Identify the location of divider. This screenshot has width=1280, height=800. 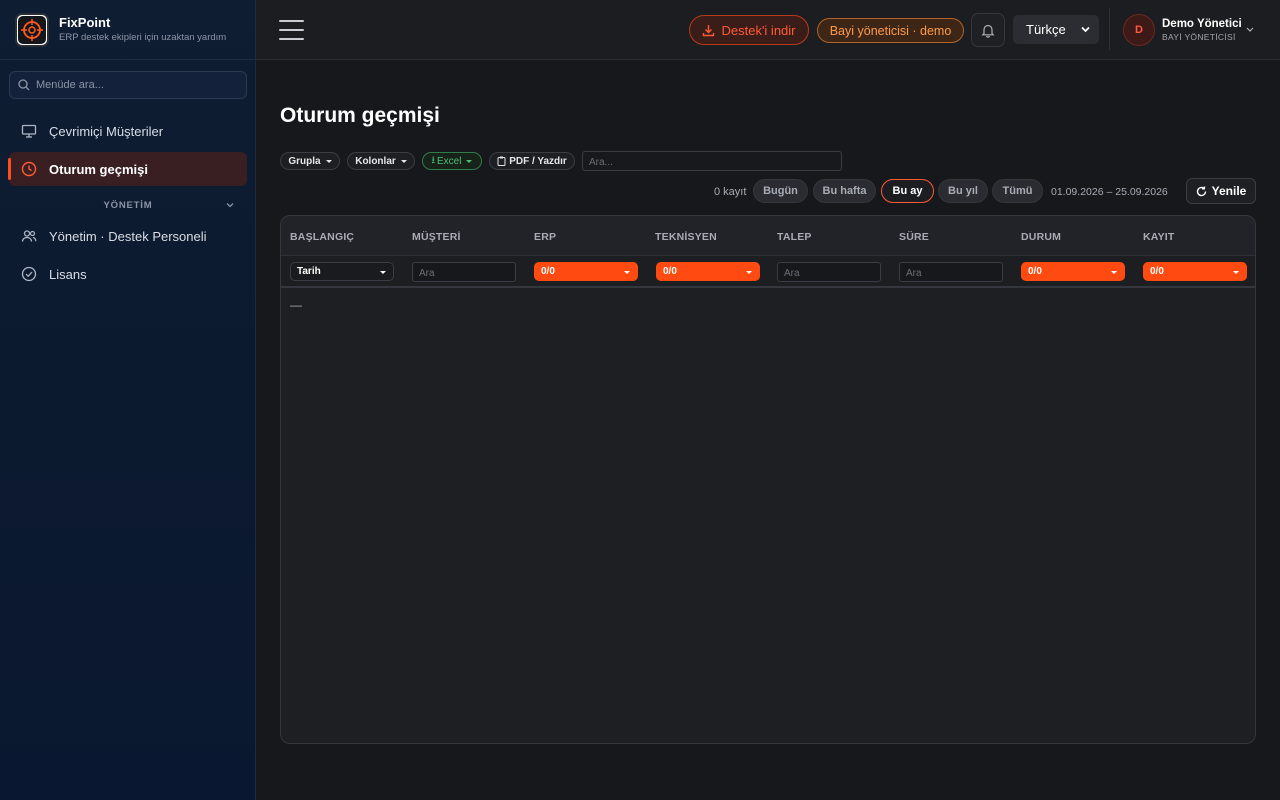
(1109, 29).